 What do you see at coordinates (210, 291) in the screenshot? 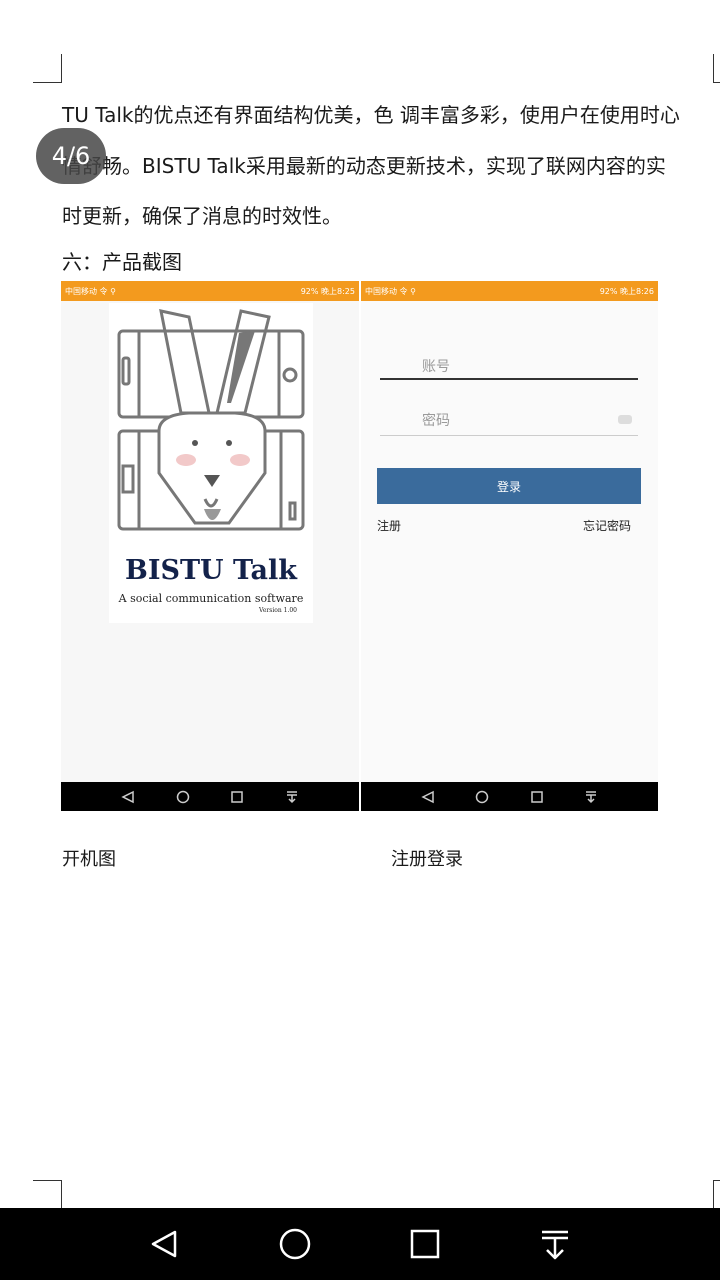
I see `status-bar: 中国移动 令 ⚲ 92% 晚上8:25` at bounding box center [210, 291].